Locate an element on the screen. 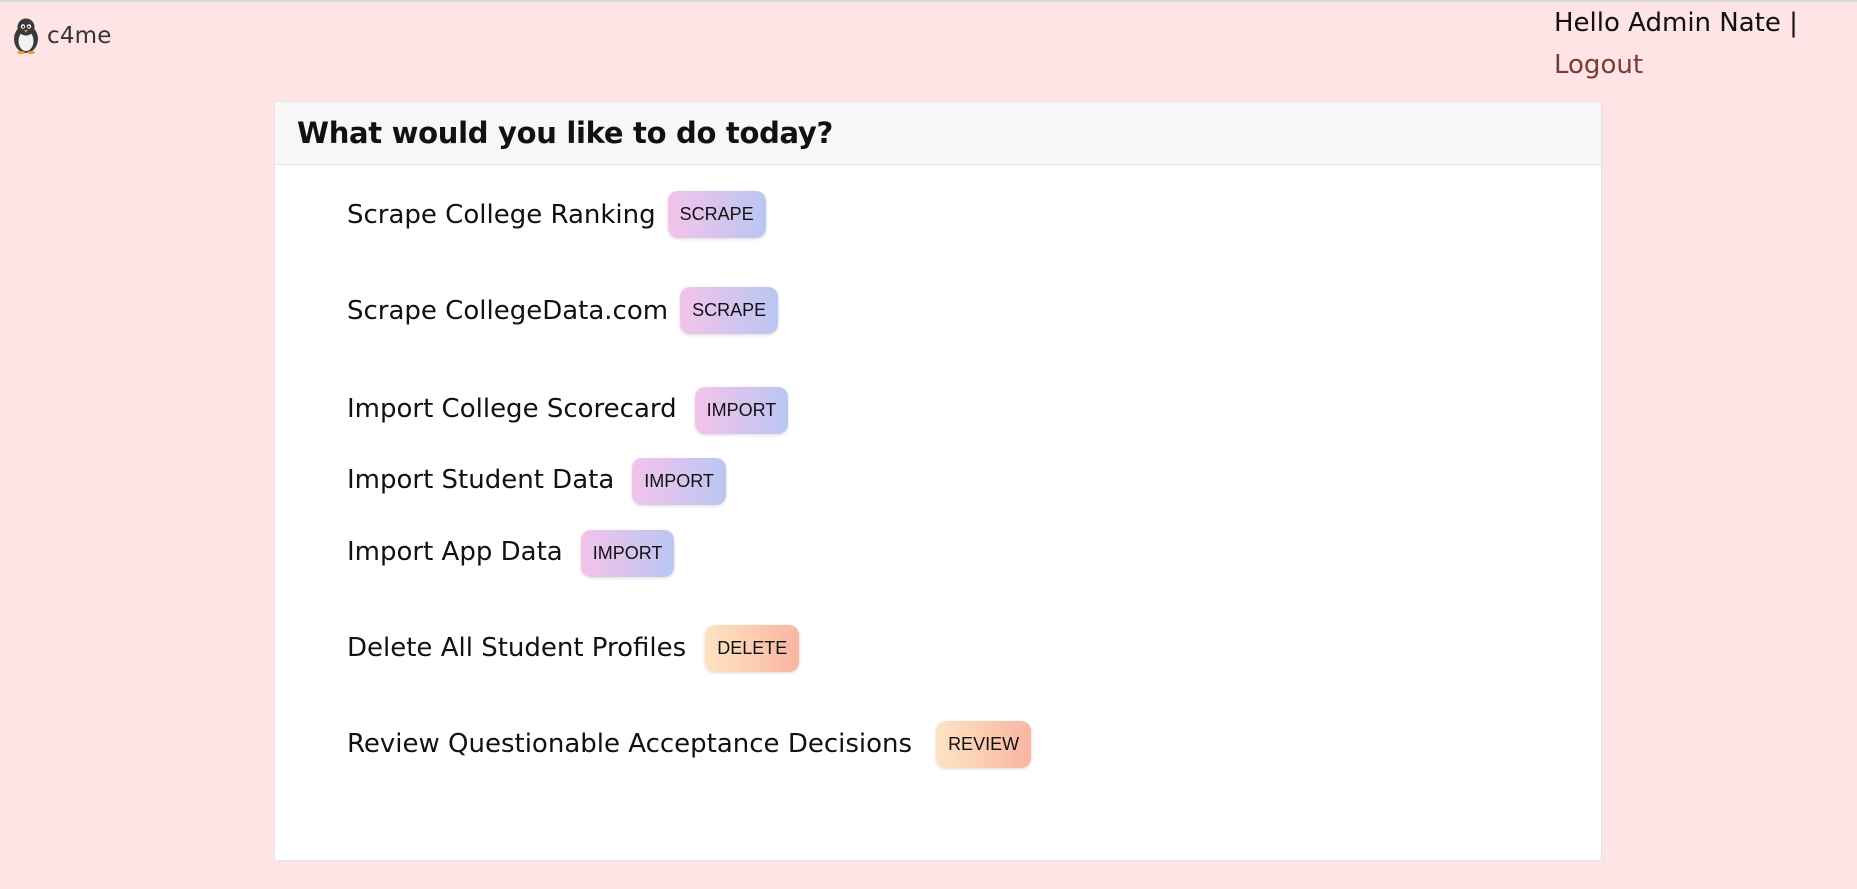 This screenshot has width=1857, height=889. task-row-scrape-college-ranking: Scrape College Ranking SCRAPE is located at coordinates (556, 214).